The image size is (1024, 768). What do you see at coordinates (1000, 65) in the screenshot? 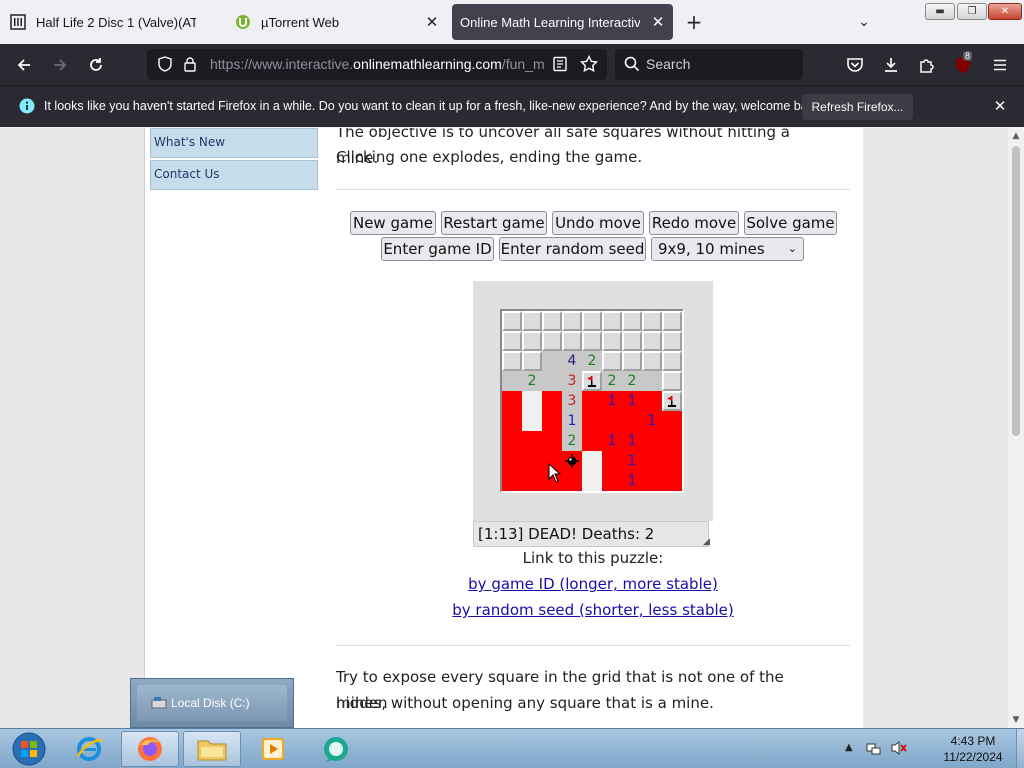
I see `hamburger-menu-icon` at bounding box center [1000, 65].